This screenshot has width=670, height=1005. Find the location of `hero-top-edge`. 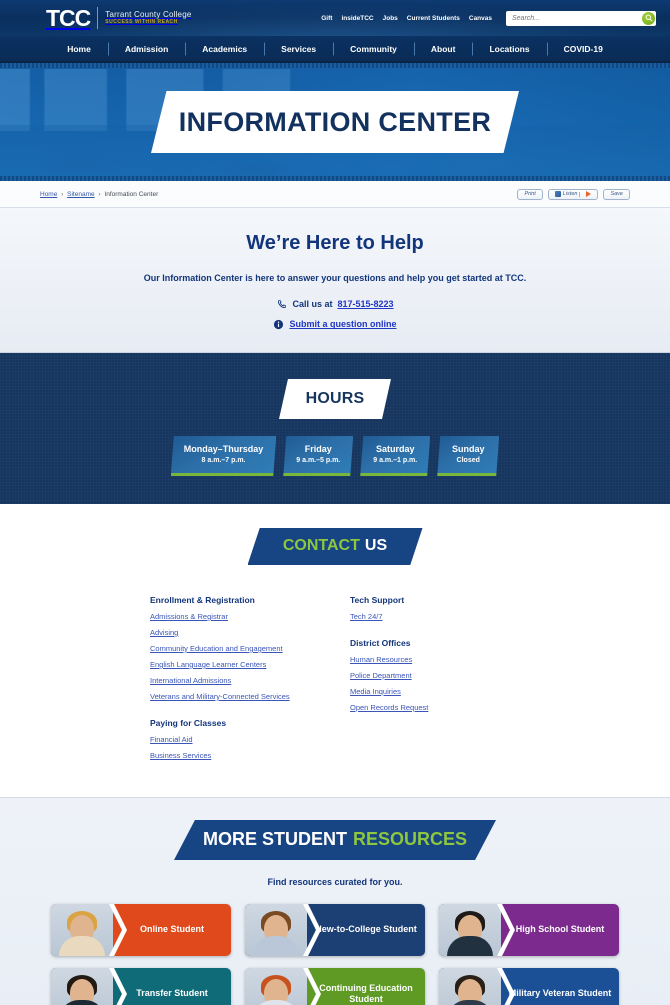

hero-top-edge is located at coordinates (335, 65).